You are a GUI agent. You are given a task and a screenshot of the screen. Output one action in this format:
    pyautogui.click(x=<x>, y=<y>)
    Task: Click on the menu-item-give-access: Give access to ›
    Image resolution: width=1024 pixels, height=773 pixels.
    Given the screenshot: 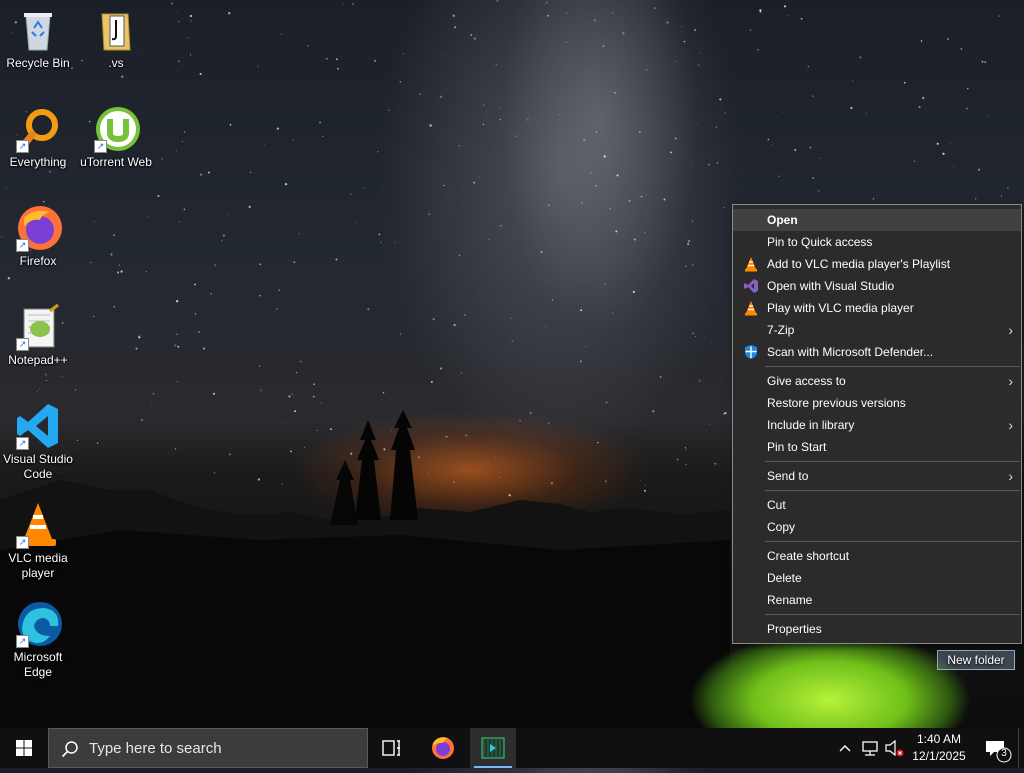 What is the action you would take?
    pyautogui.click(x=877, y=381)
    